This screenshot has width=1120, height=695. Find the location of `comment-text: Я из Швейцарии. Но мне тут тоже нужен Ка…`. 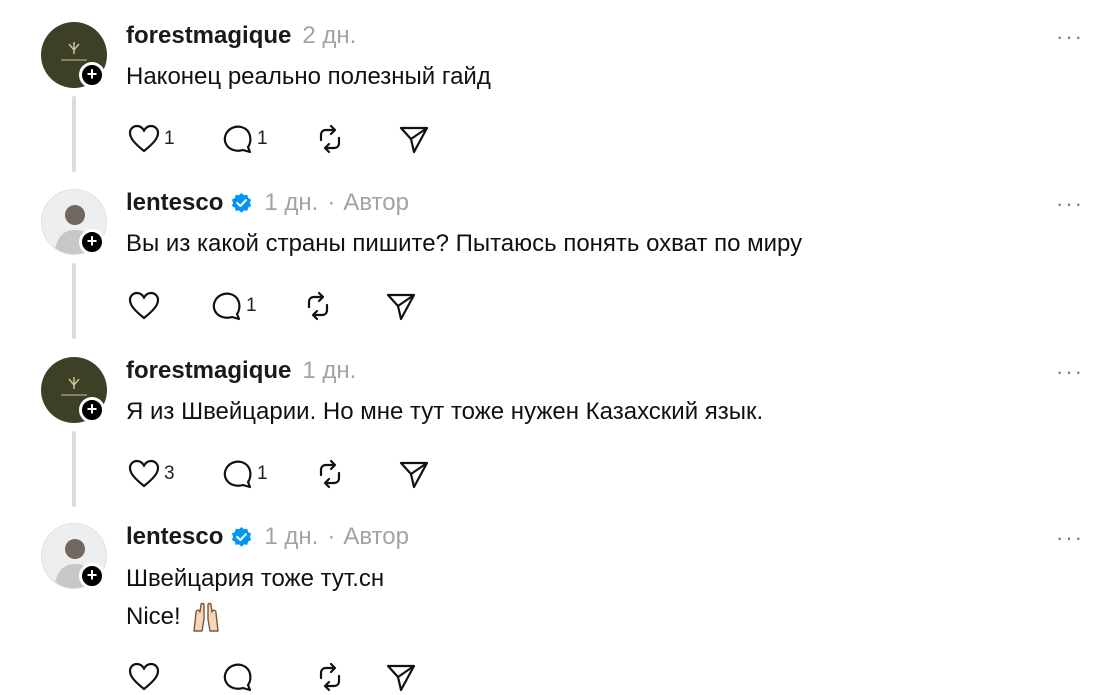

comment-text: Я из Швейцарии. Но мне тут тоже нужен Ка… is located at coordinates (445, 411).